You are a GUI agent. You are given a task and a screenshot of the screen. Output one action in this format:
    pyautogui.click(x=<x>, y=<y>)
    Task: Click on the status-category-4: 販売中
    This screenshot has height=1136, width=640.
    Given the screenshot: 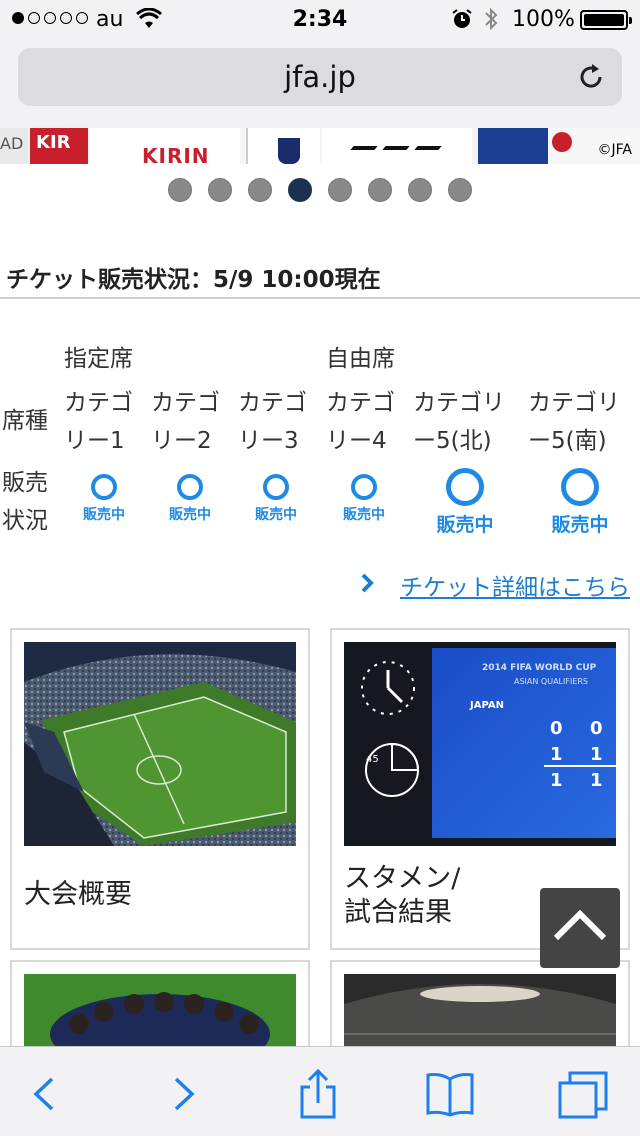 What is the action you would take?
    pyautogui.click(x=364, y=499)
    